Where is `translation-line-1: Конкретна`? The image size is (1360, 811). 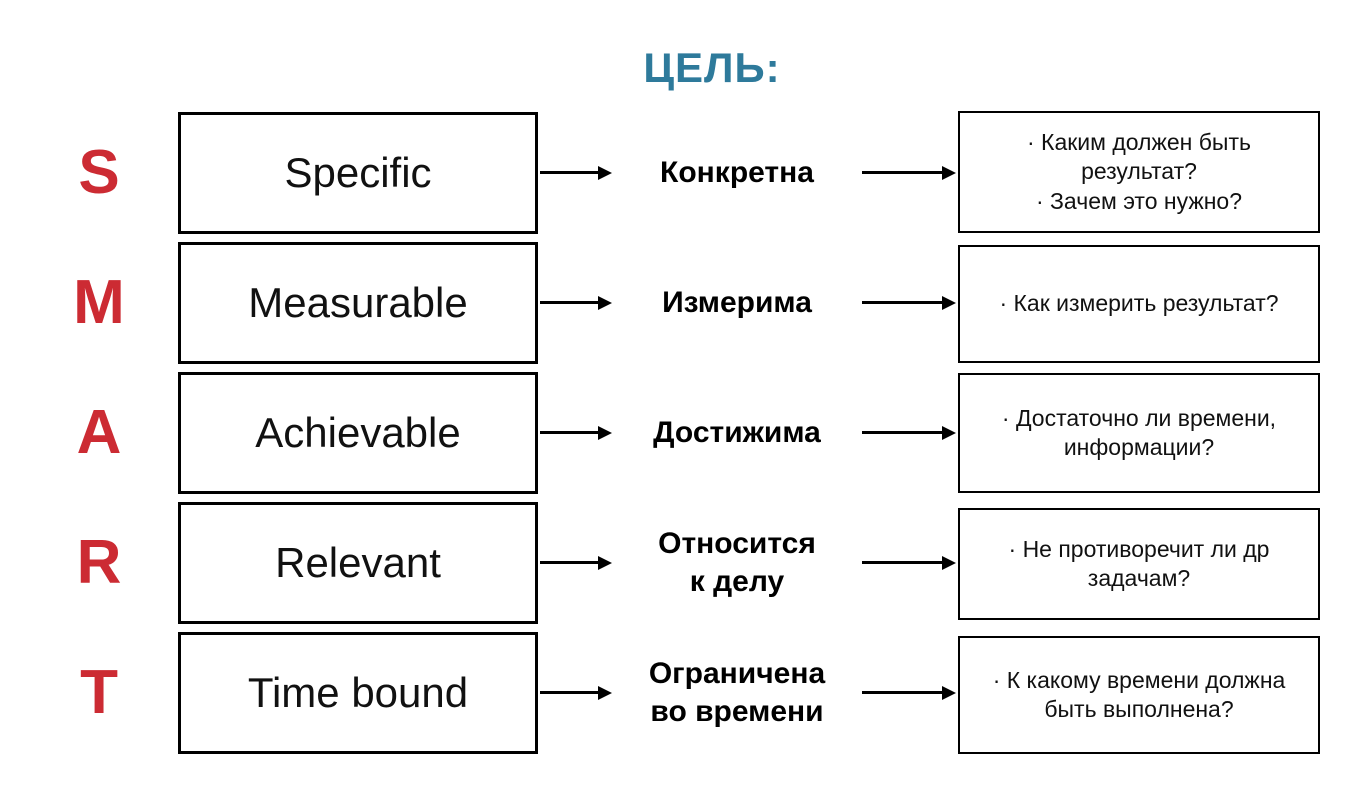
translation-line-1: Конкретна is located at coordinates (737, 172).